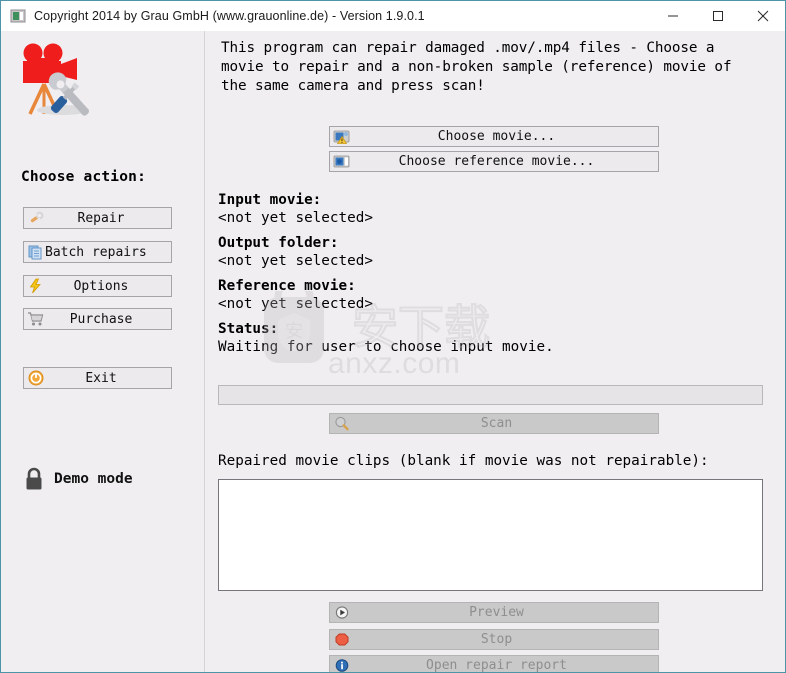  Describe the element at coordinates (295, 261) in the screenshot. I see `output-folder-value: <not yet selected>` at that location.